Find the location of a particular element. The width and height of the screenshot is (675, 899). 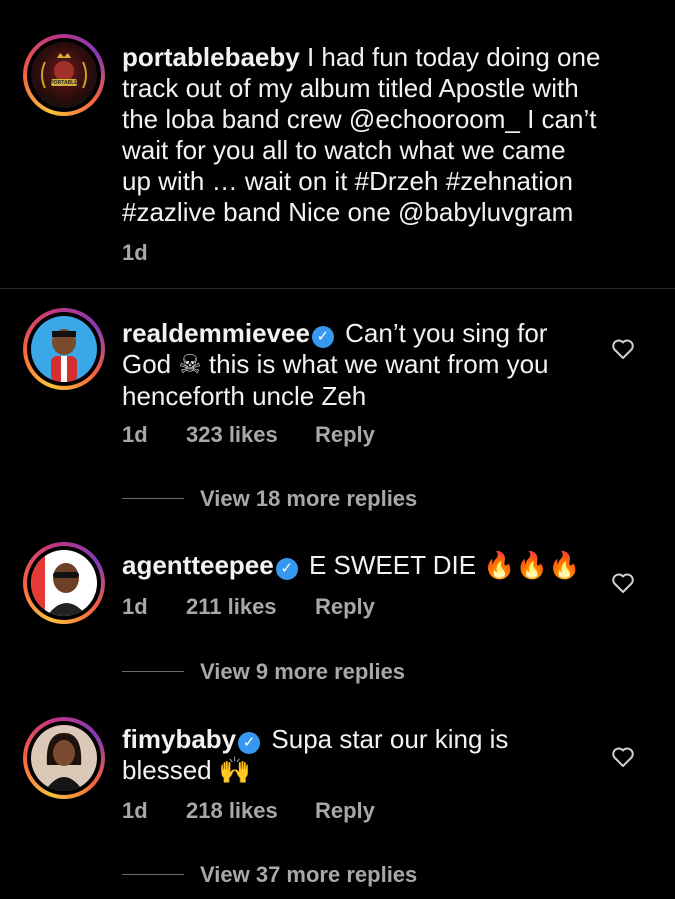

caption-line: #zazlive band Nice one @babyluvgram is located at coordinates (348, 212).